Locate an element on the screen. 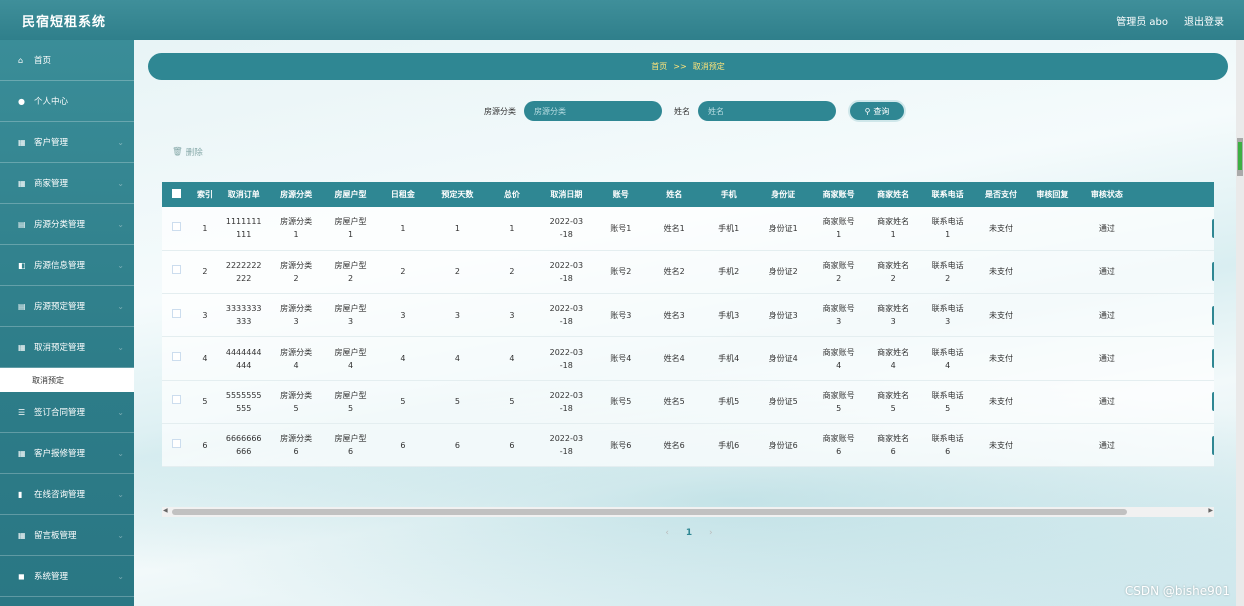  cell-line: 房源分类 is located at coordinates (296, 439).